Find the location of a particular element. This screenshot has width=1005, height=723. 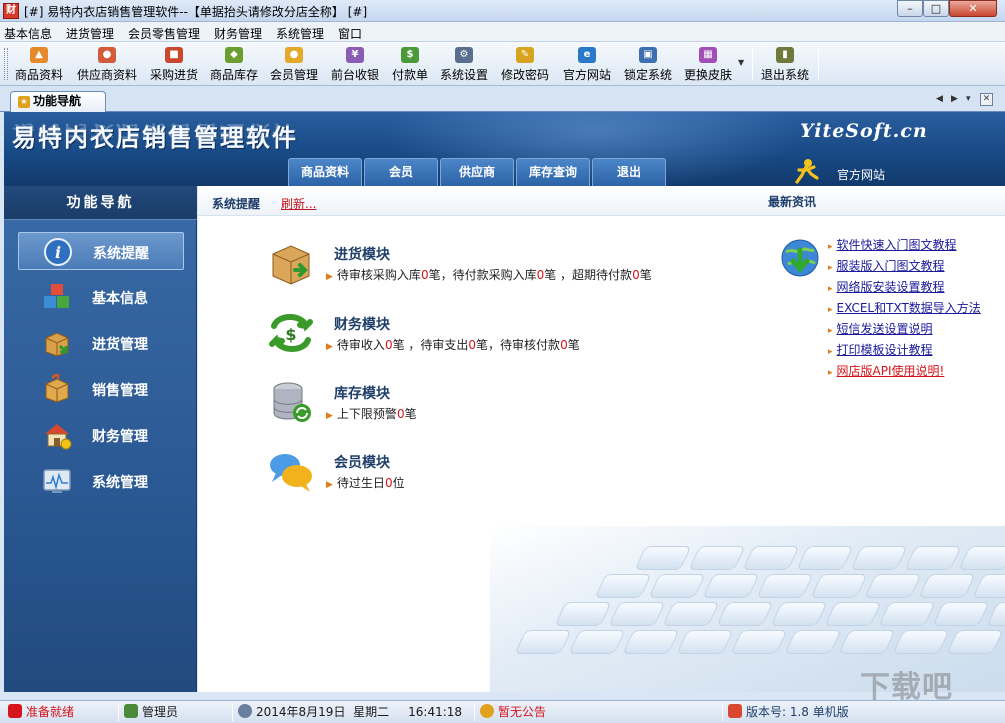

summary-text: 上下限预警 is located at coordinates (366, 414).